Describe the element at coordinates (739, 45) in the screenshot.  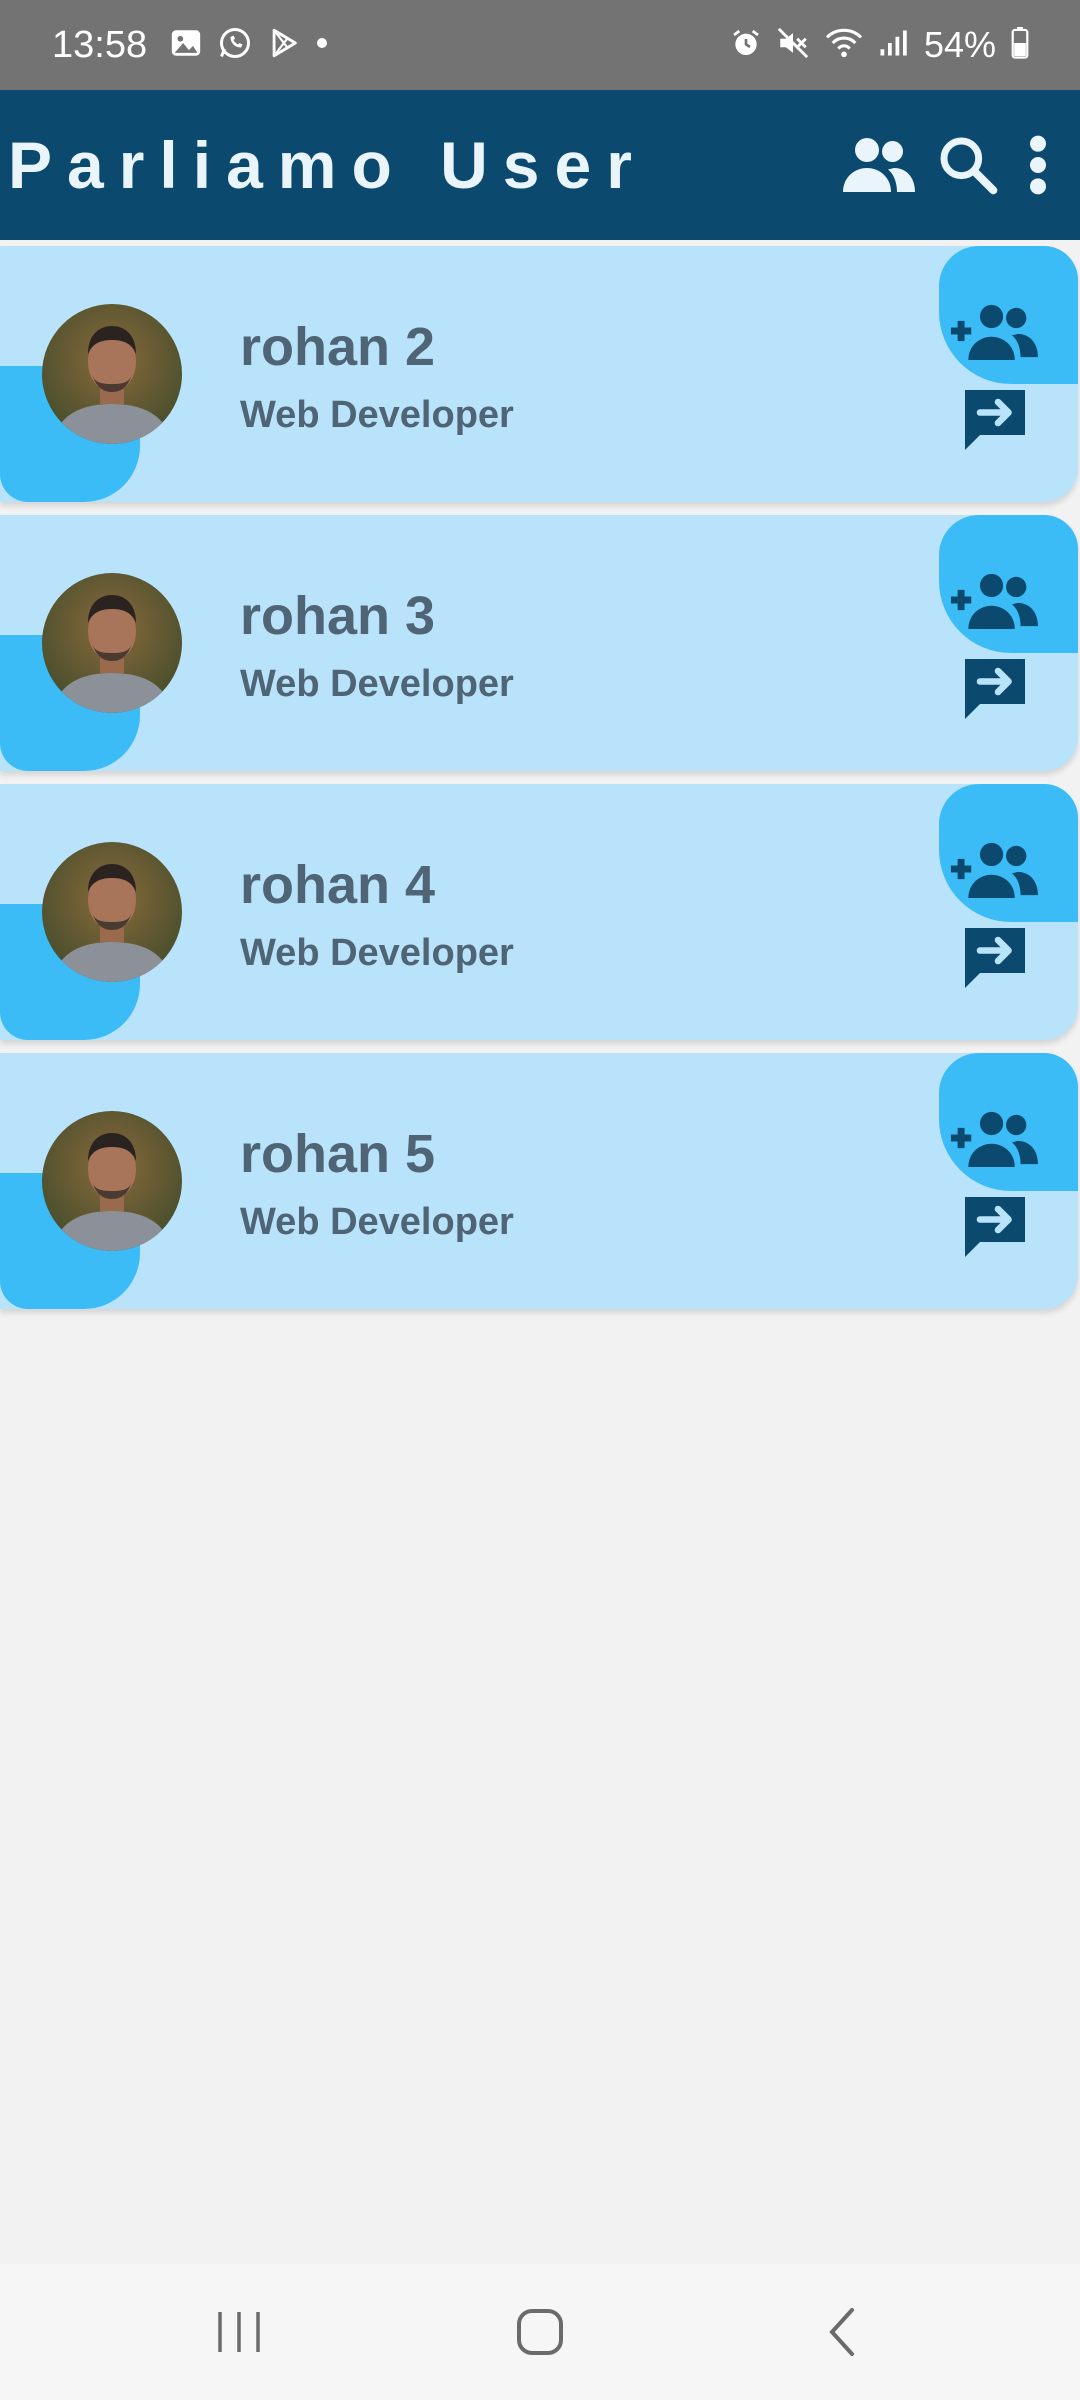
I see `alarm-icon` at that location.